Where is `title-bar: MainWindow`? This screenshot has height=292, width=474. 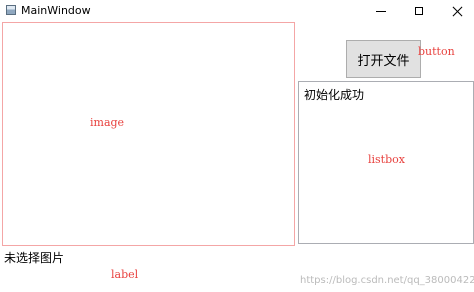
title-bar: MainWindow is located at coordinates (237, 11).